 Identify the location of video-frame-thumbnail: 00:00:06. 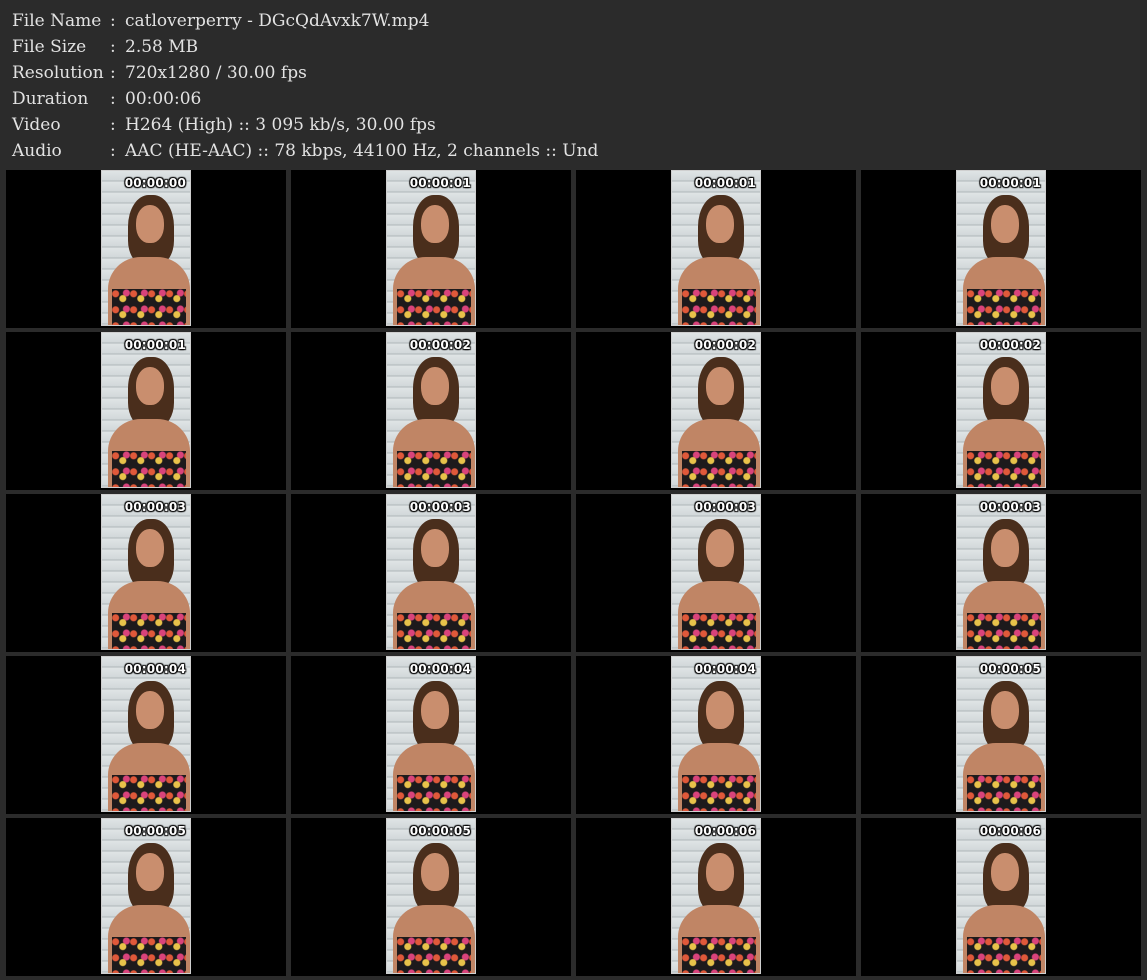
(716, 896).